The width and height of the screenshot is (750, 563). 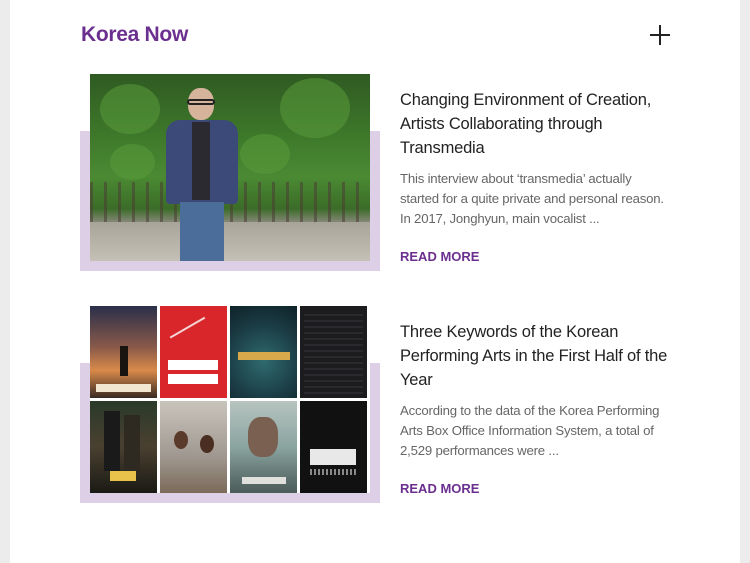 I want to click on silhouette, so click(x=124, y=361).